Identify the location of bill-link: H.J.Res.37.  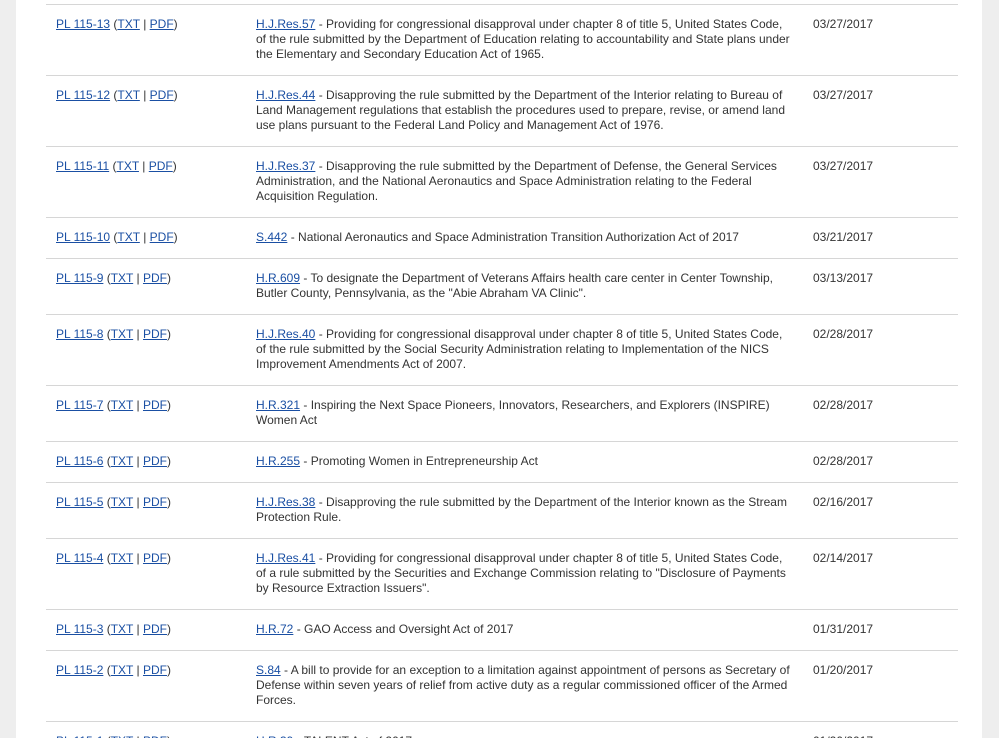
(285, 166).